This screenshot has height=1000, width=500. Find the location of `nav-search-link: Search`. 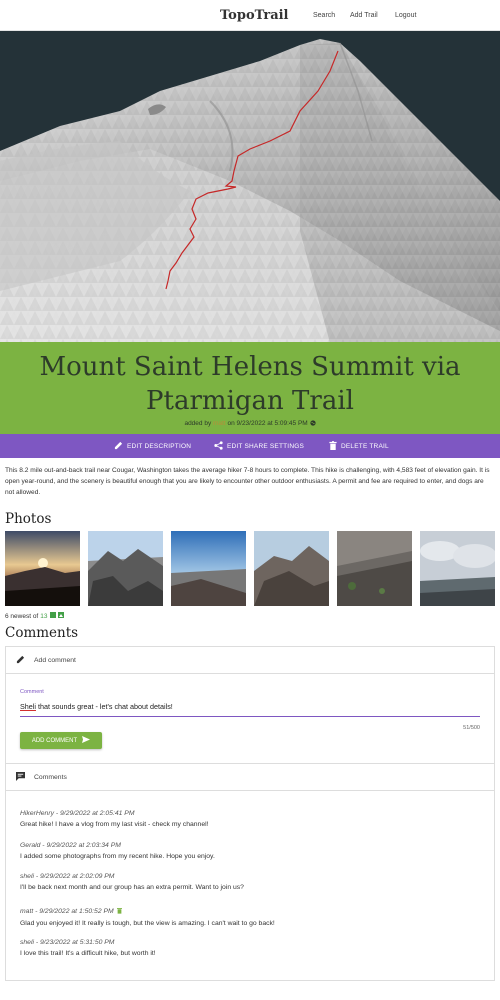

nav-search-link: Search is located at coordinates (324, 15).